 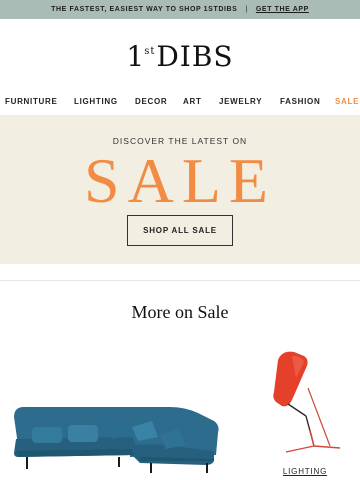 What do you see at coordinates (305, 471) in the screenshot?
I see `lighting-category-link: LIGHTING` at bounding box center [305, 471].